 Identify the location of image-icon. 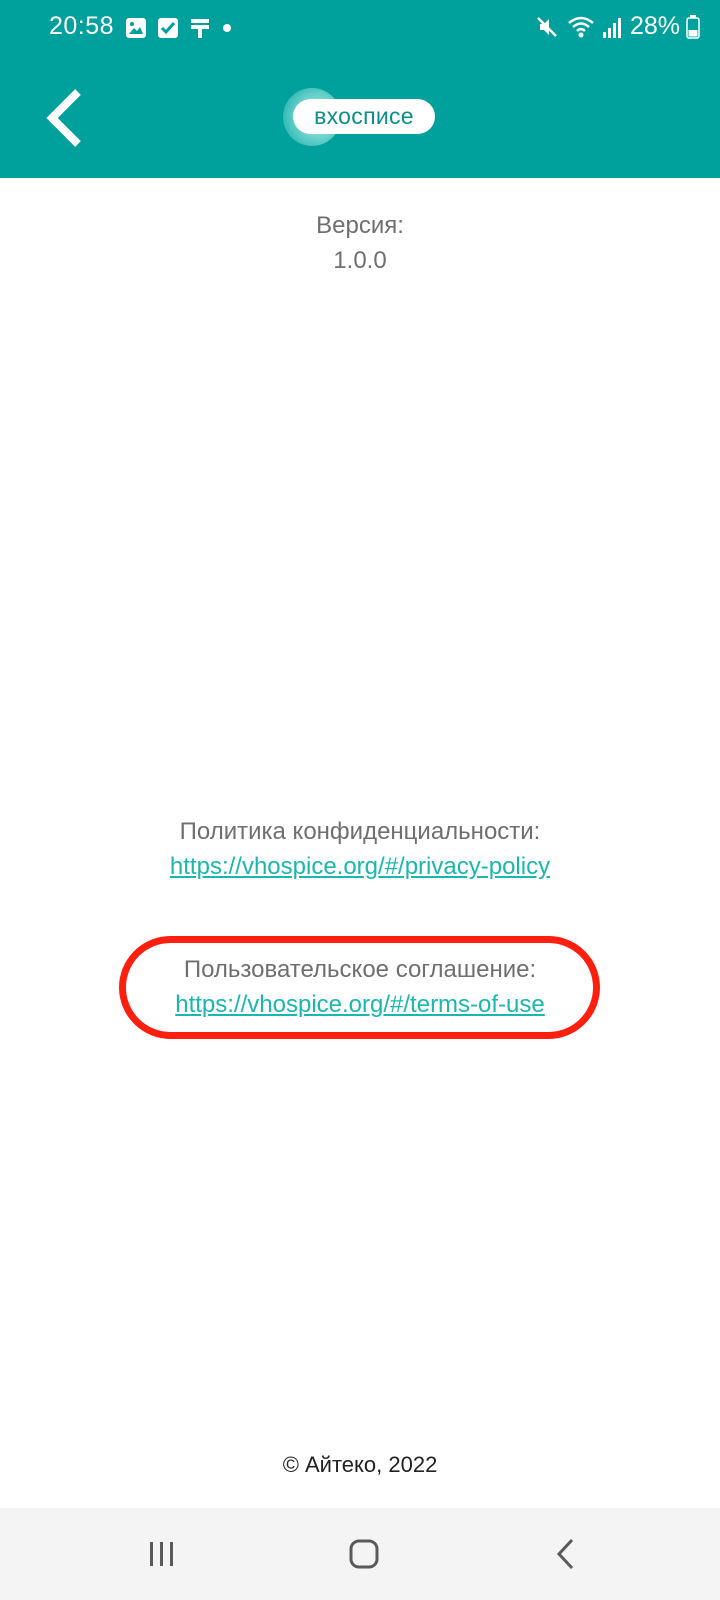
(136, 28).